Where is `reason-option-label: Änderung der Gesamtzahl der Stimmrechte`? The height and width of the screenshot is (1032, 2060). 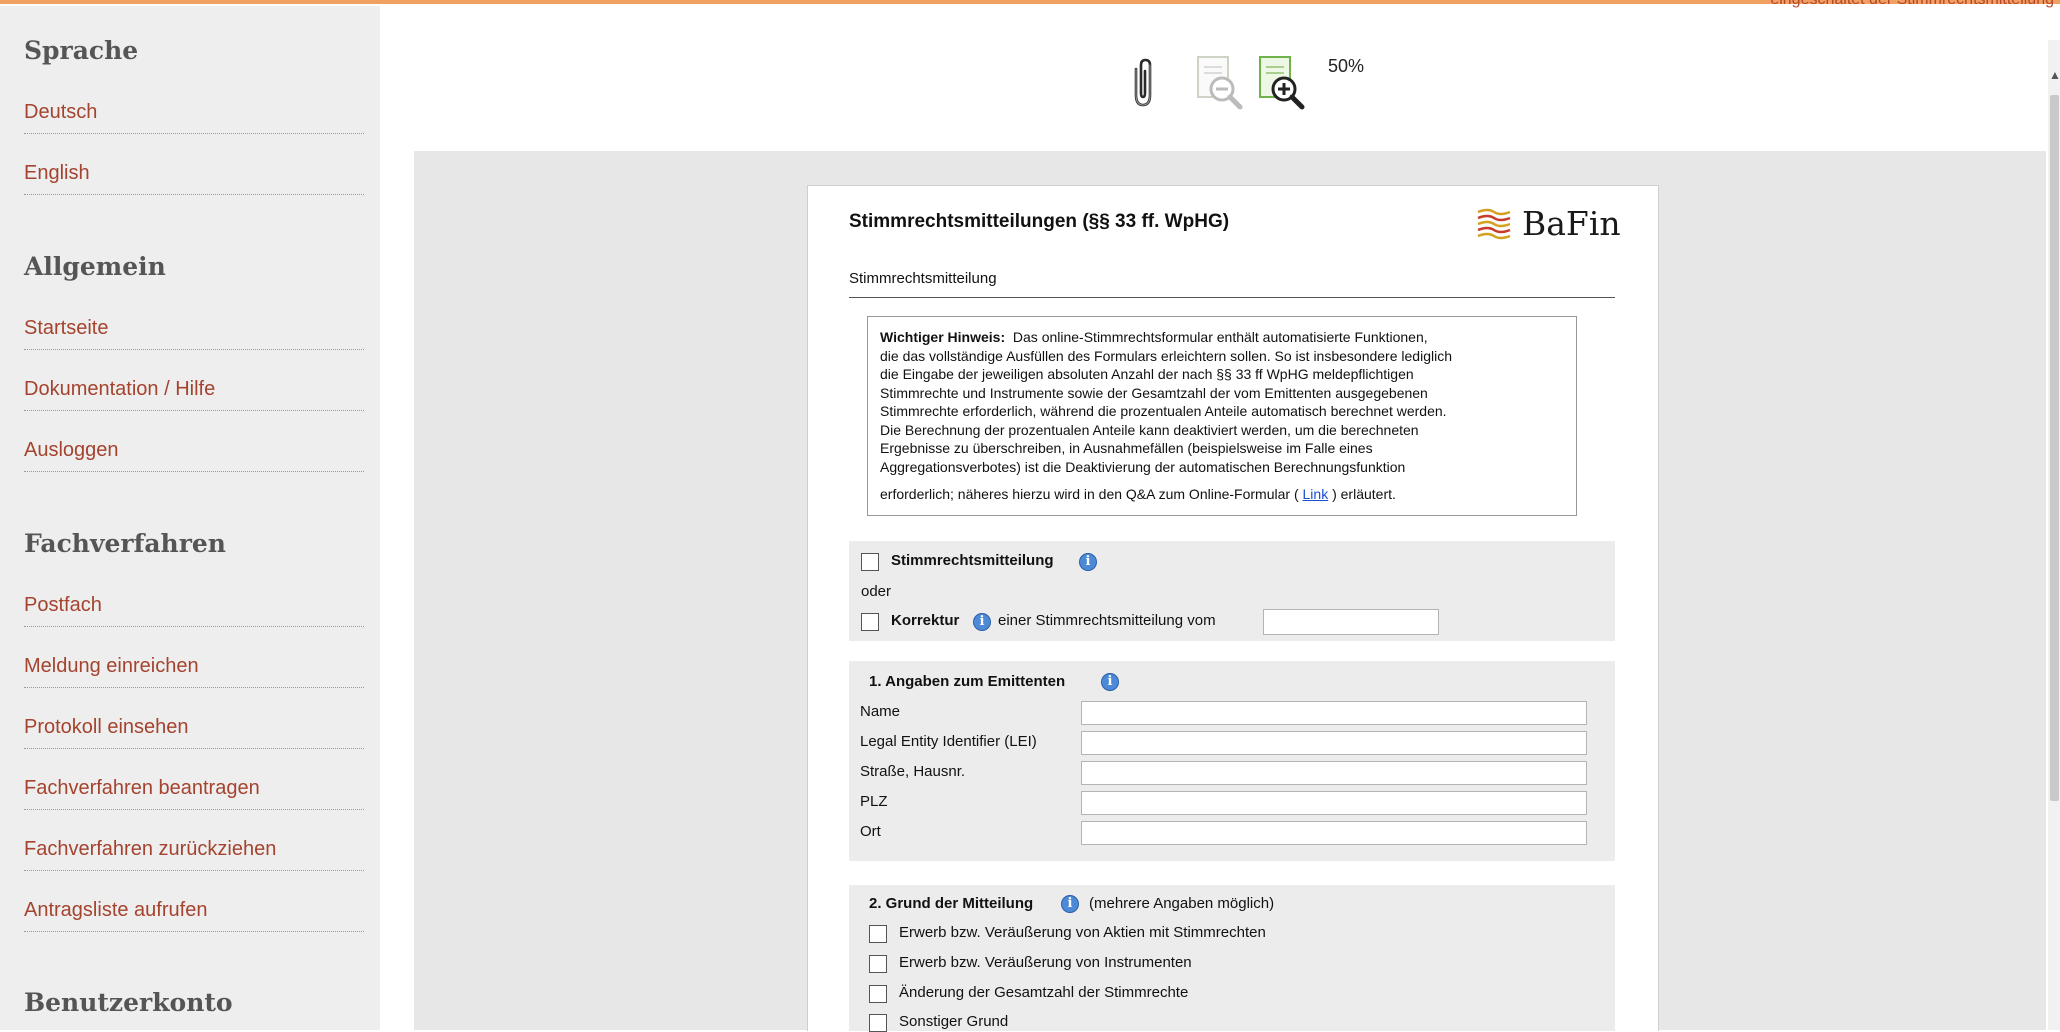
reason-option-label: Änderung der Gesamtzahl der Stimmrechte is located at coordinates (1044, 992).